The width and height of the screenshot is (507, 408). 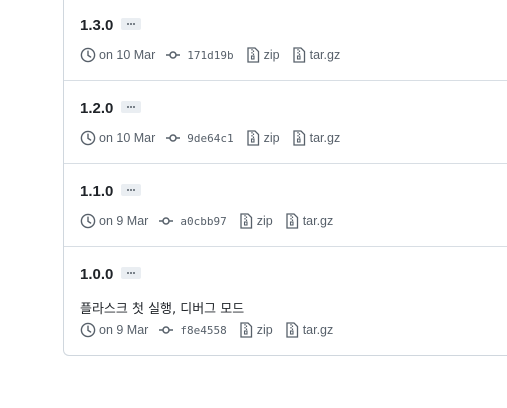 I want to click on release-meta: on 10 Mar 9de64c1 zip tar.gz, so click(x=210, y=138).